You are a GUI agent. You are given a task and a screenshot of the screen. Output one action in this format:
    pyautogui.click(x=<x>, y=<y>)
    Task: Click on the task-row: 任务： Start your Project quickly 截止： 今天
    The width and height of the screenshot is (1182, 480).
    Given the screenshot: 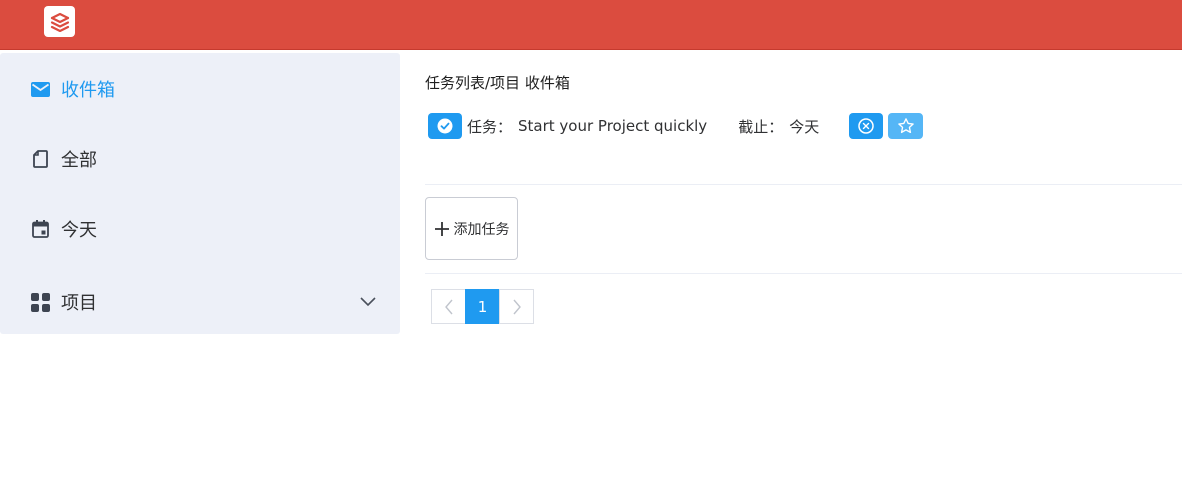 What is the action you would take?
    pyautogui.click(x=676, y=126)
    